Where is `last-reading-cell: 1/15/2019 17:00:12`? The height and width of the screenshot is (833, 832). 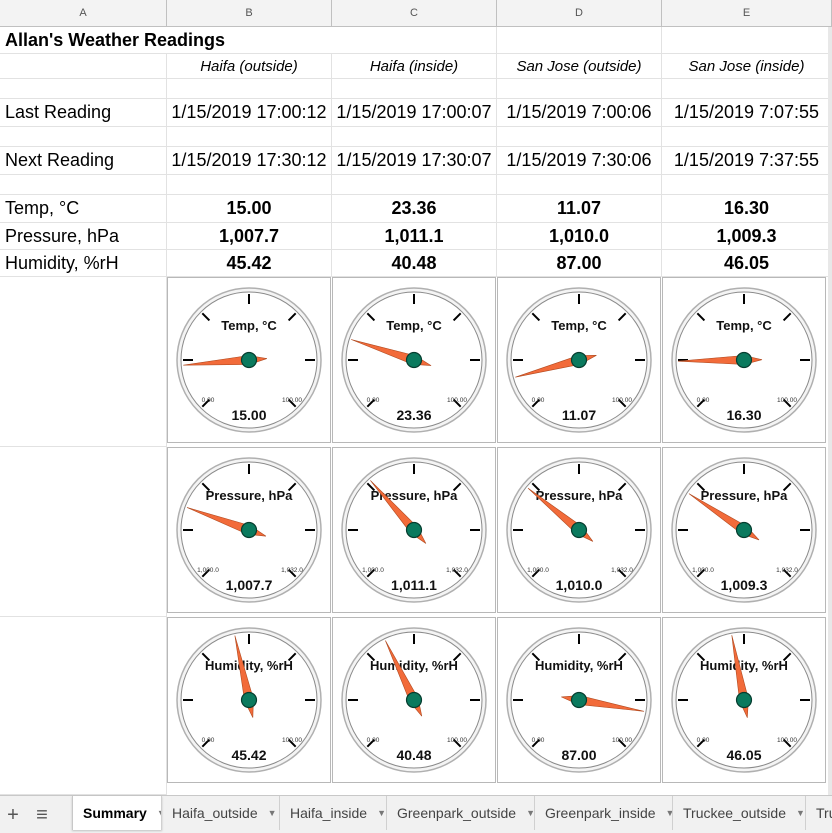
last-reading-cell: 1/15/2019 17:00:12 is located at coordinates (249, 113).